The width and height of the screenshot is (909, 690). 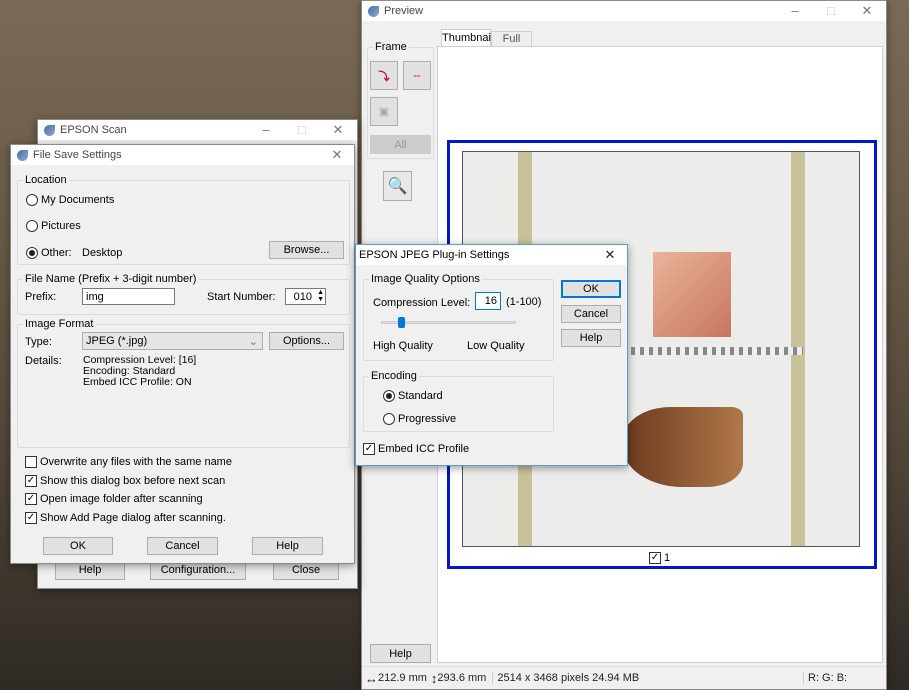 What do you see at coordinates (43, 361) in the screenshot?
I see `details-label: Details:` at bounding box center [43, 361].